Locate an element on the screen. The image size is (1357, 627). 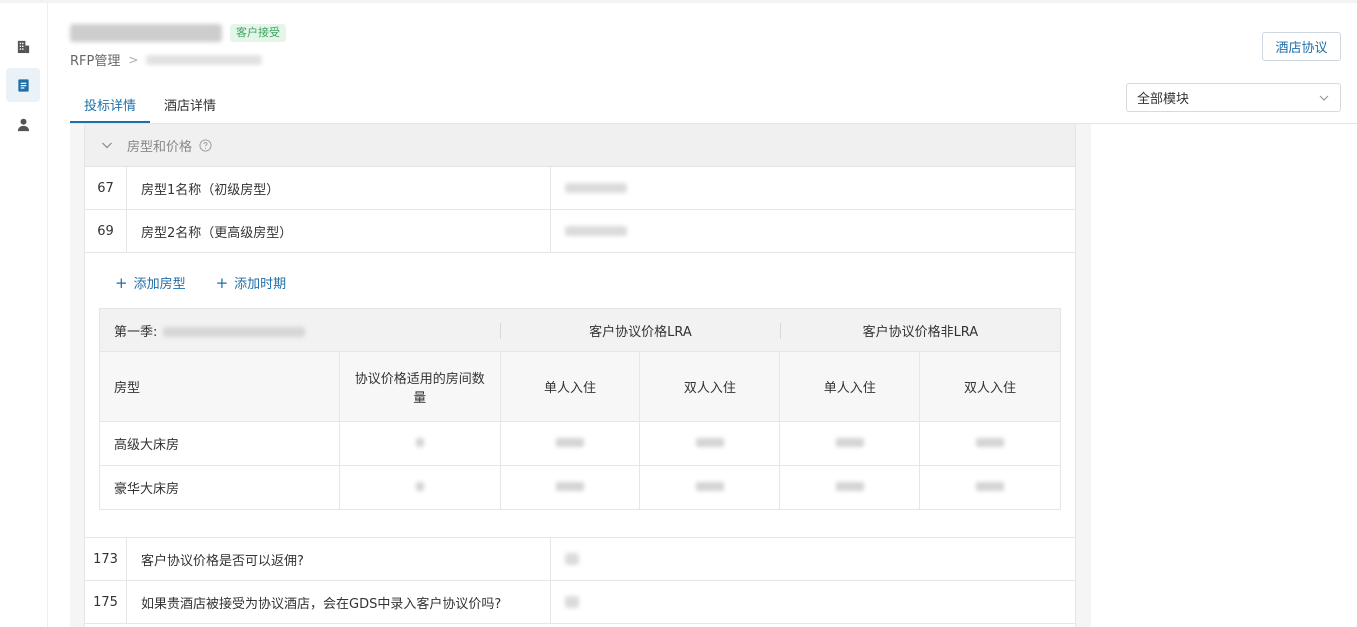
table-row: 豪华大床房 is located at coordinates (580, 487).